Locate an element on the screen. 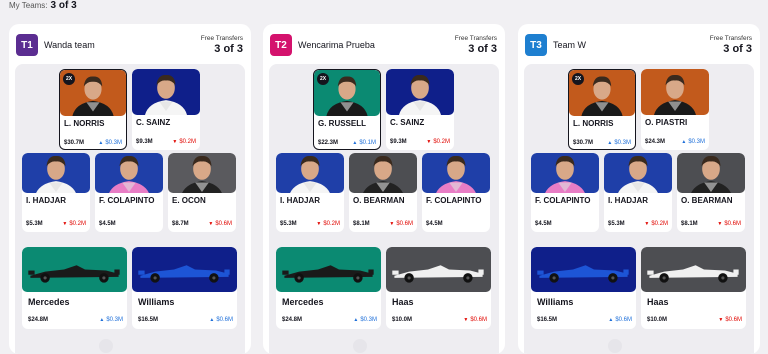 This screenshot has width=768, height=354. driver-card: 2X G. RUSSELL $22.3M ▲ $0.1M is located at coordinates (347, 109).